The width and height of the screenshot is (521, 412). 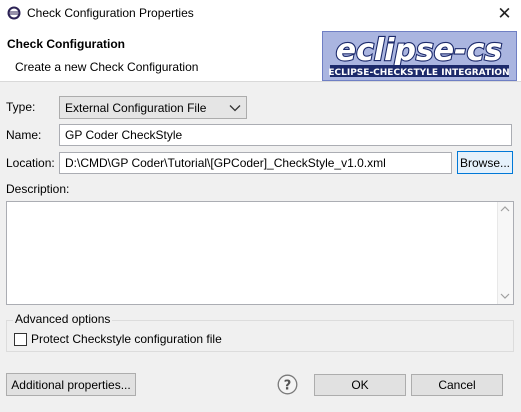 I want to click on help-icon: ?, so click(x=287, y=384).